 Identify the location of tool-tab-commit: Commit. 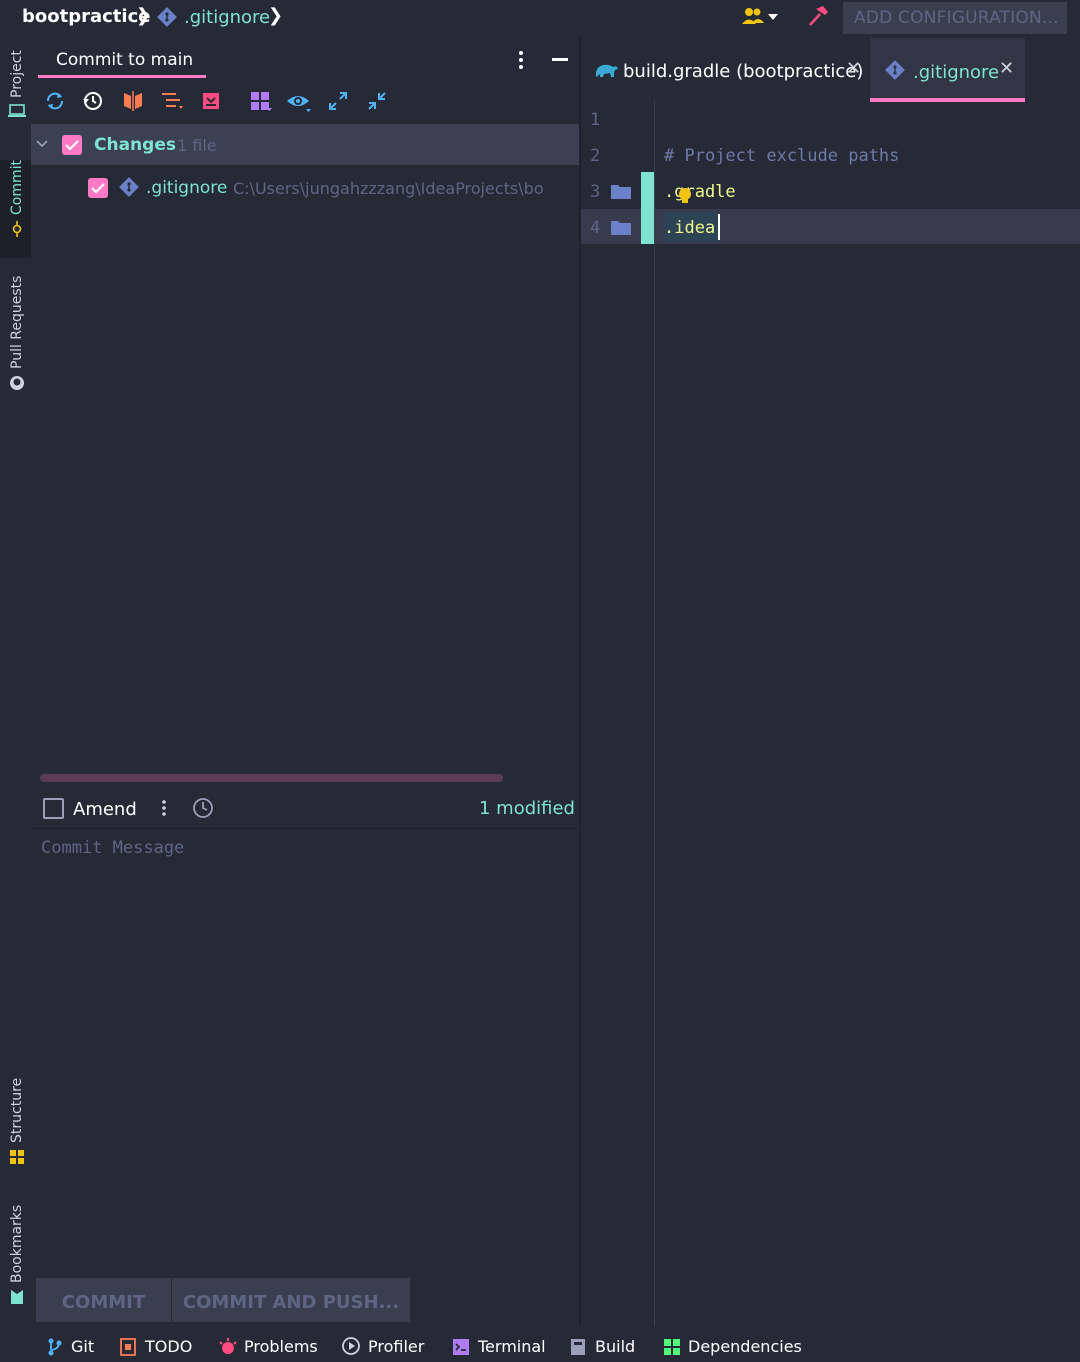
(17, 202).